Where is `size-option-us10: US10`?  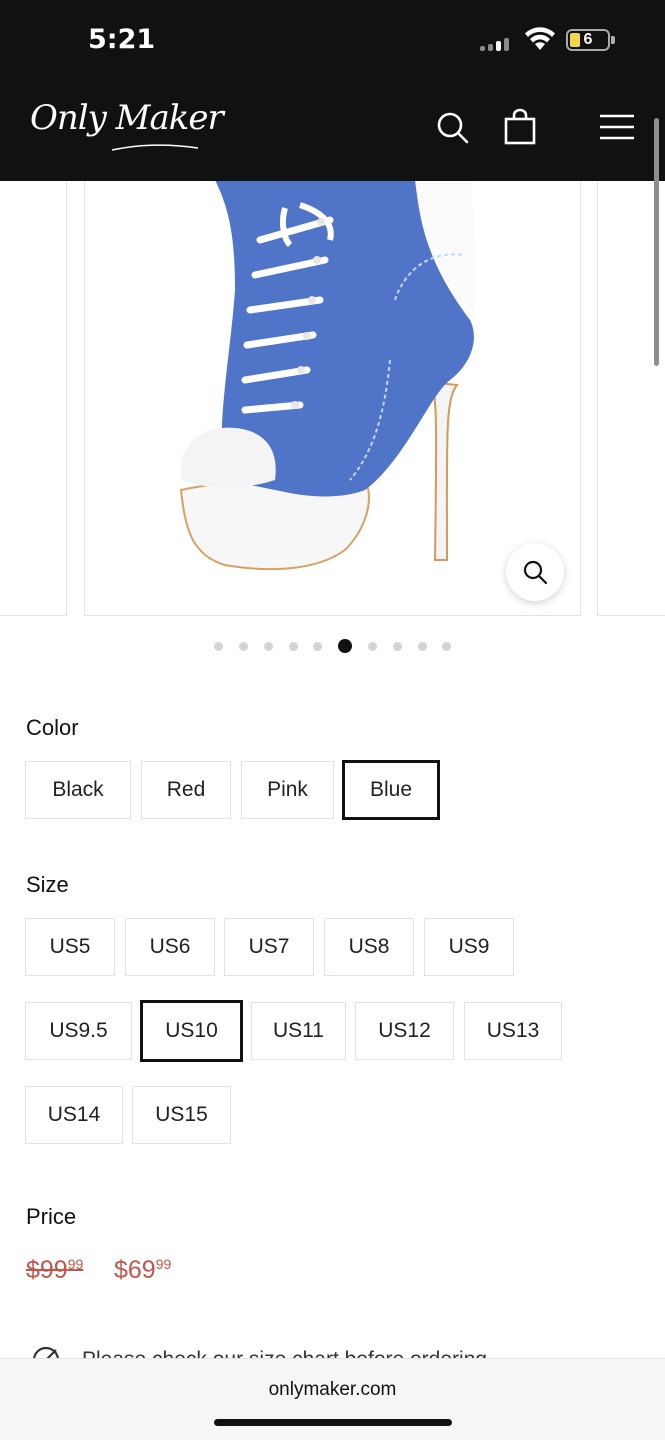
size-option-us10: US10 is located at coordinates (191, 1031).